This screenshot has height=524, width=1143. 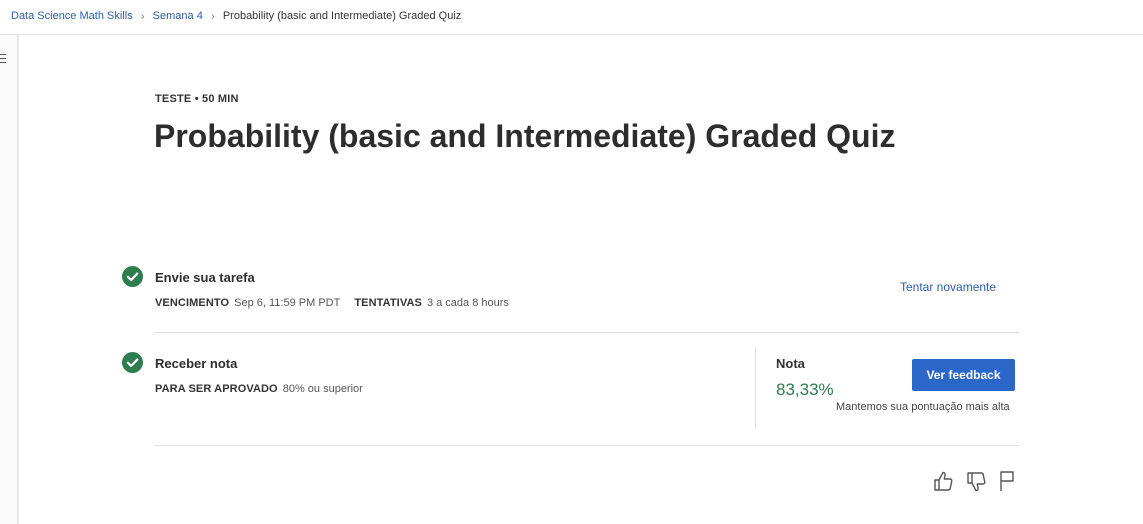 I want to click on submit-step-title: Envie sua tarefa, so click(x=205, y=277).